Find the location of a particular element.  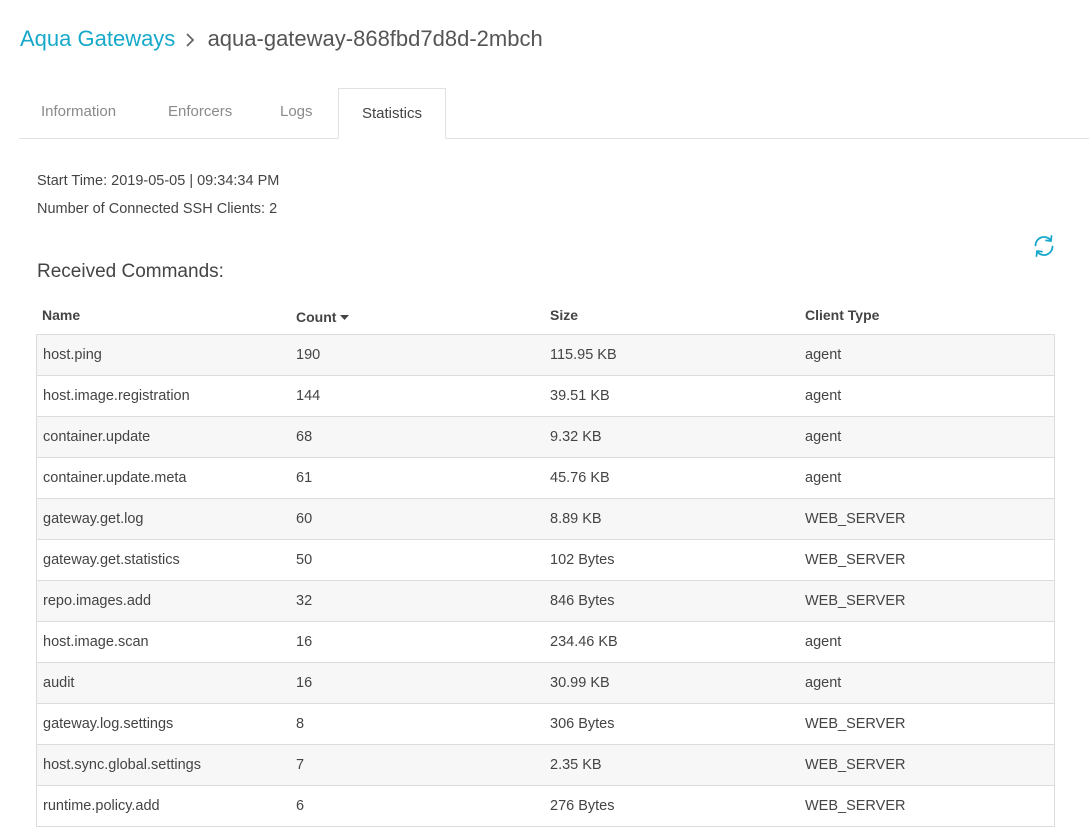

column-header-size: Size is located at coordinates (564, 315).